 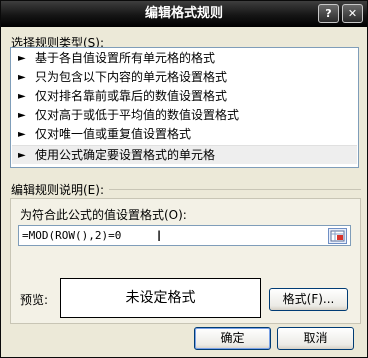 I want to click on title-bar: 编辑格式规则 ? ✕, so click(x=184, y=14).